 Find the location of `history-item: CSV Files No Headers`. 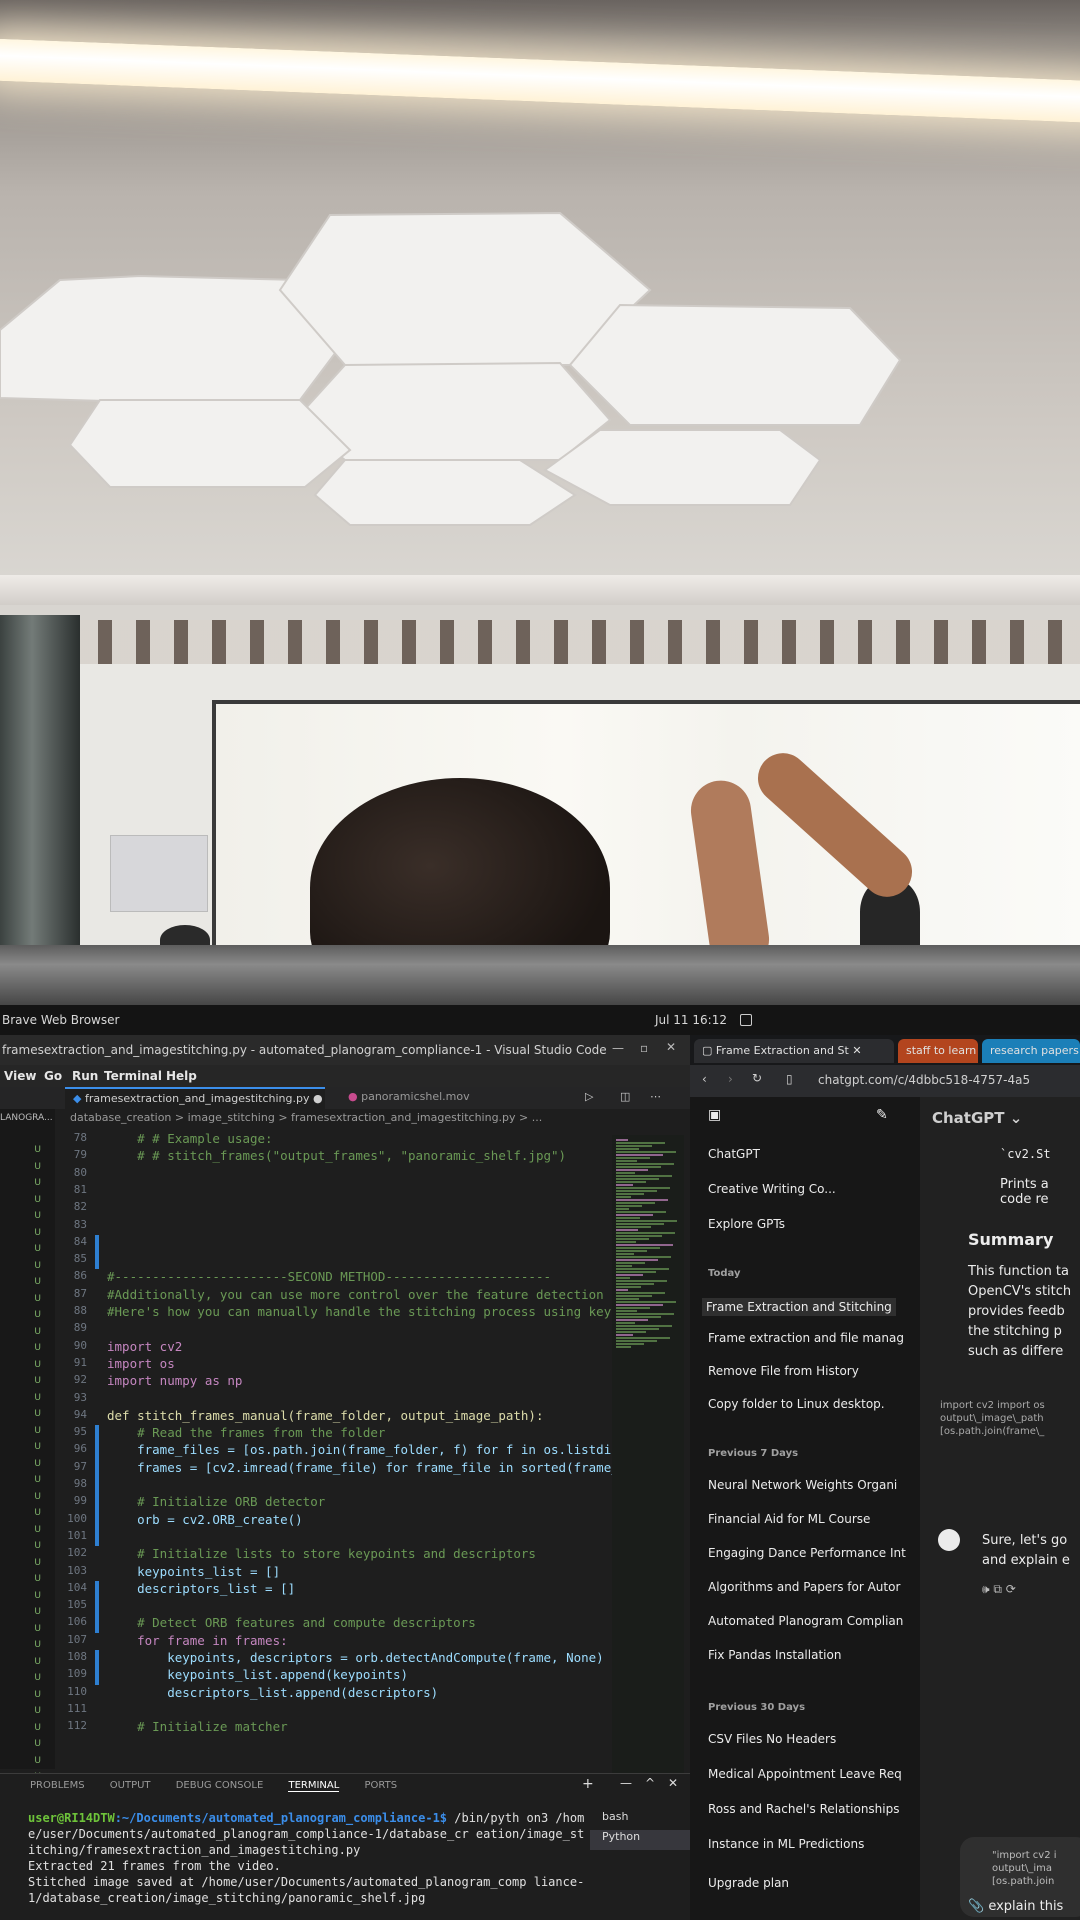

history-item: CSV Files No Headers is located at coordinates (772, 1739).